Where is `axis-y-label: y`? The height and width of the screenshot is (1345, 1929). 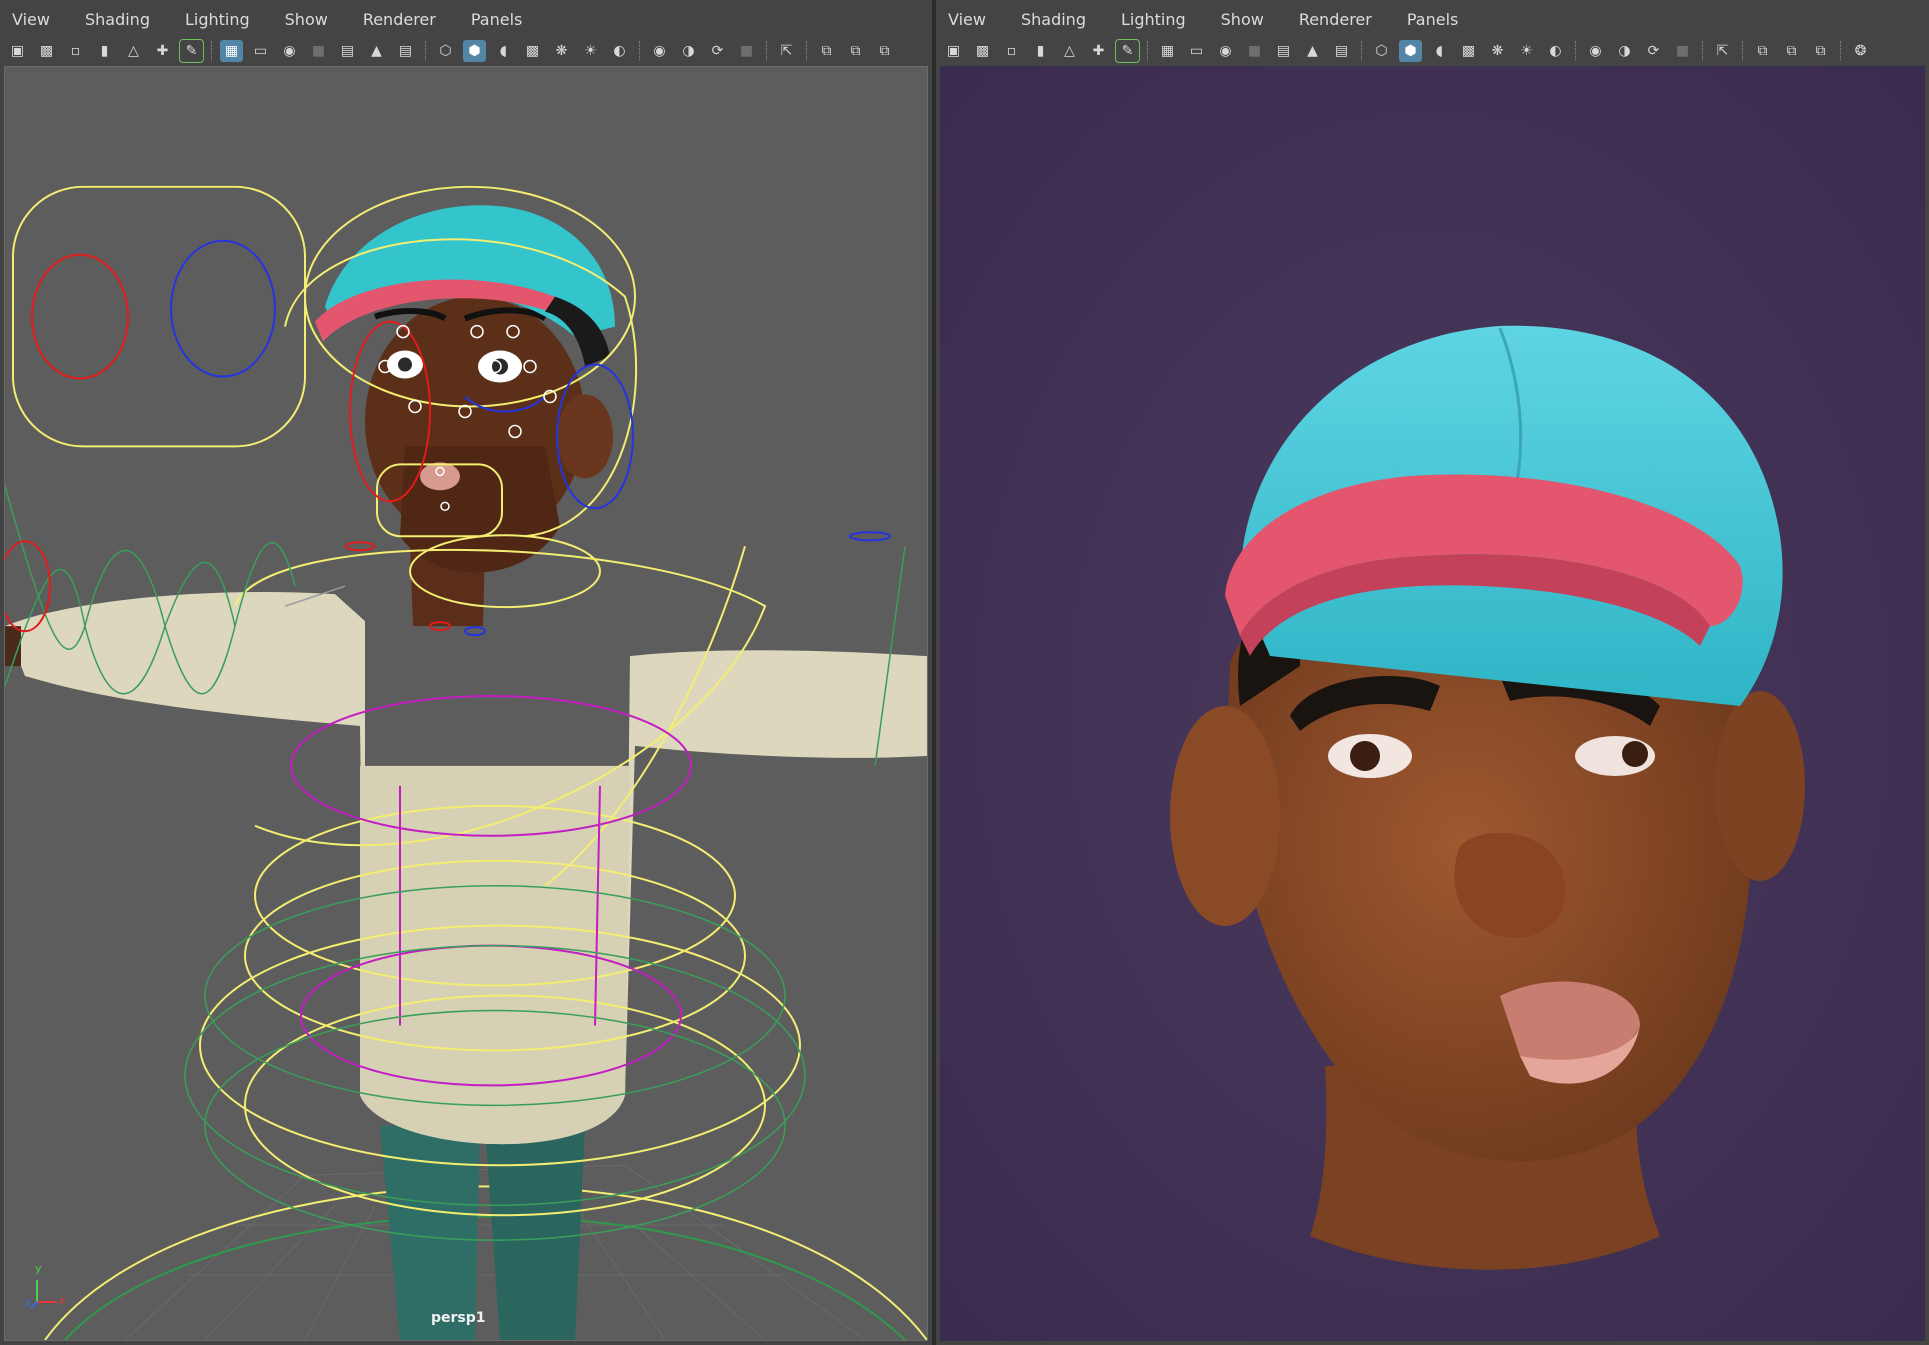
axis-y-label: y is located at coordinates (38, 1268).